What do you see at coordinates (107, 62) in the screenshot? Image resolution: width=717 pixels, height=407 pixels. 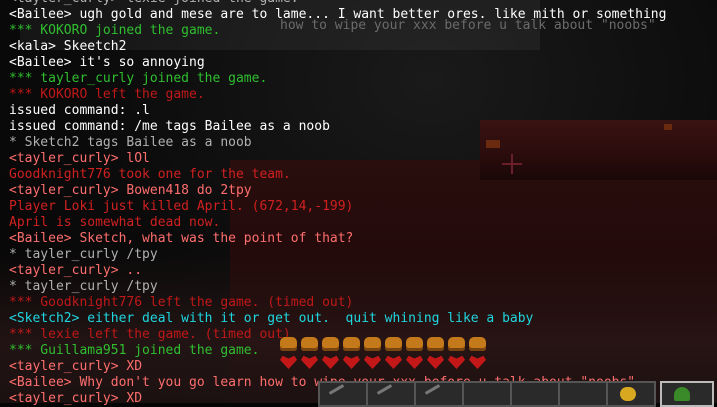 I see `chat-message: <Bailee> it's so annoying` at bounding box center [107, 62].